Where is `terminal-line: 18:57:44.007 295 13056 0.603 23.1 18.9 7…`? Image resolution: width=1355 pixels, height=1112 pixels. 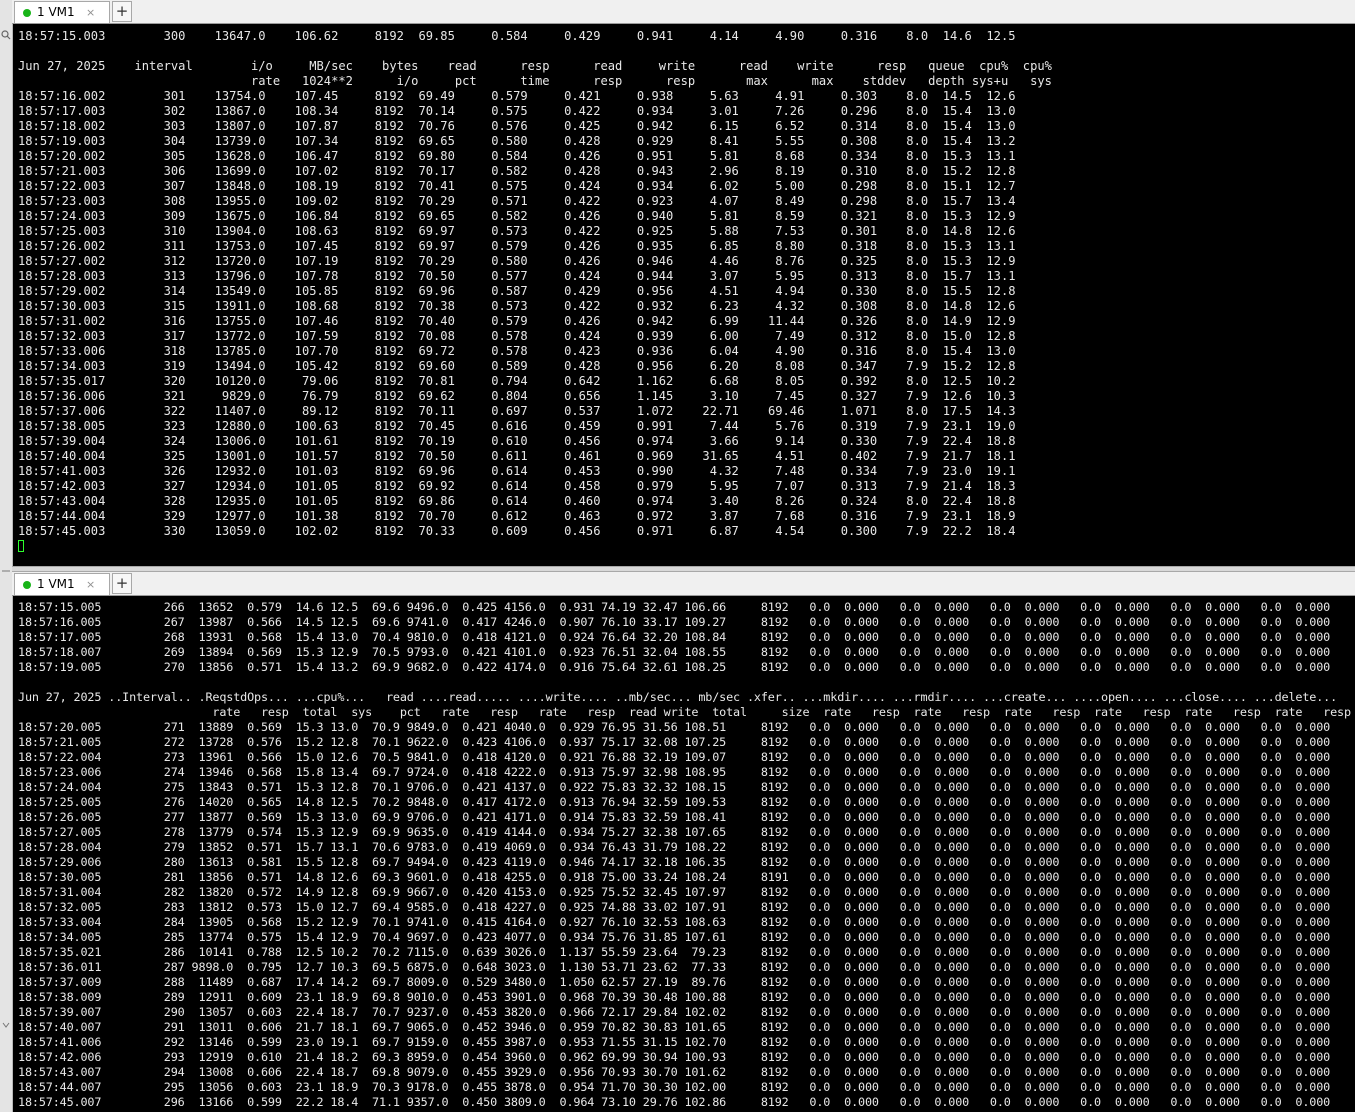 terminal-line: 18:57:44.007 295 13056 0.603 23.1 18.9 7… is located at coordinates (674, 1087).